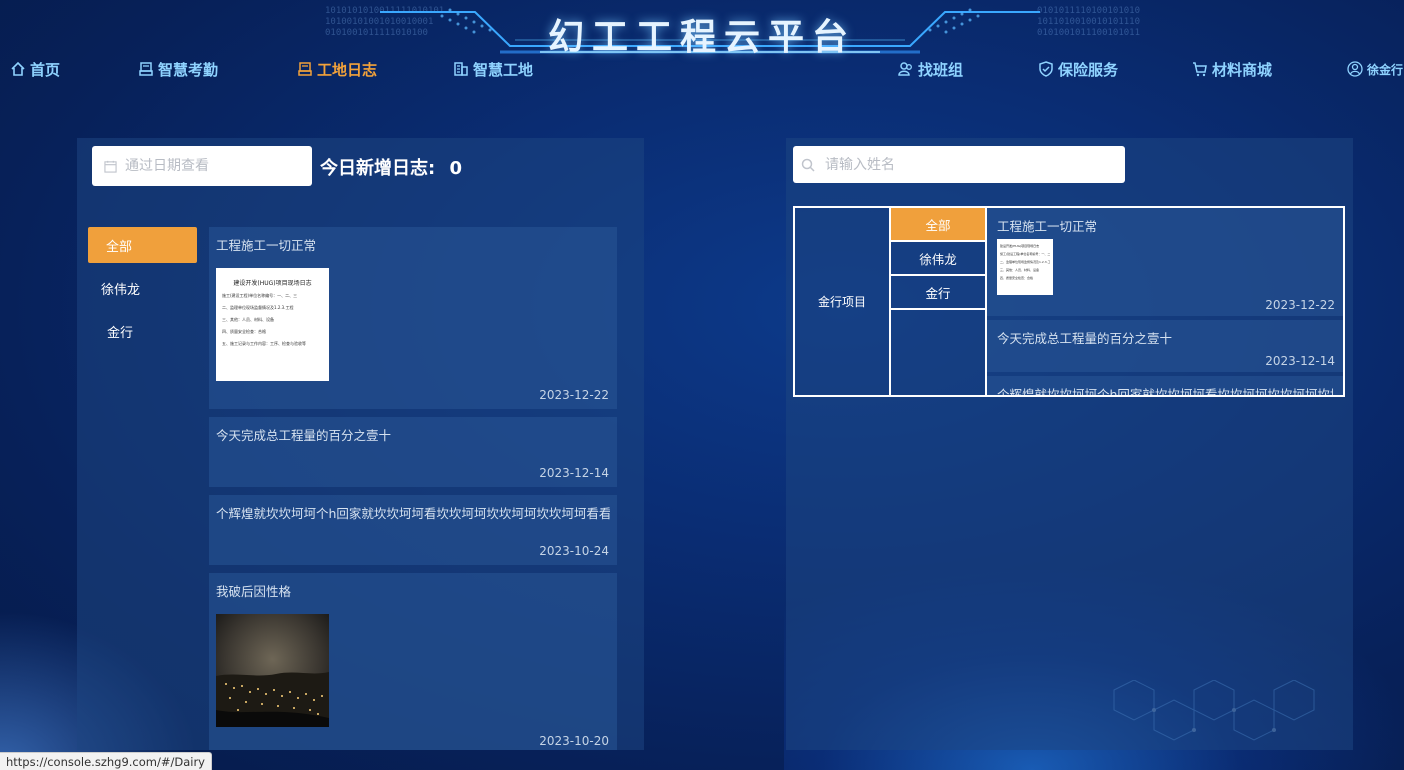  I want to click on nav-attendance: 智慧考勤, so click(178, 69).